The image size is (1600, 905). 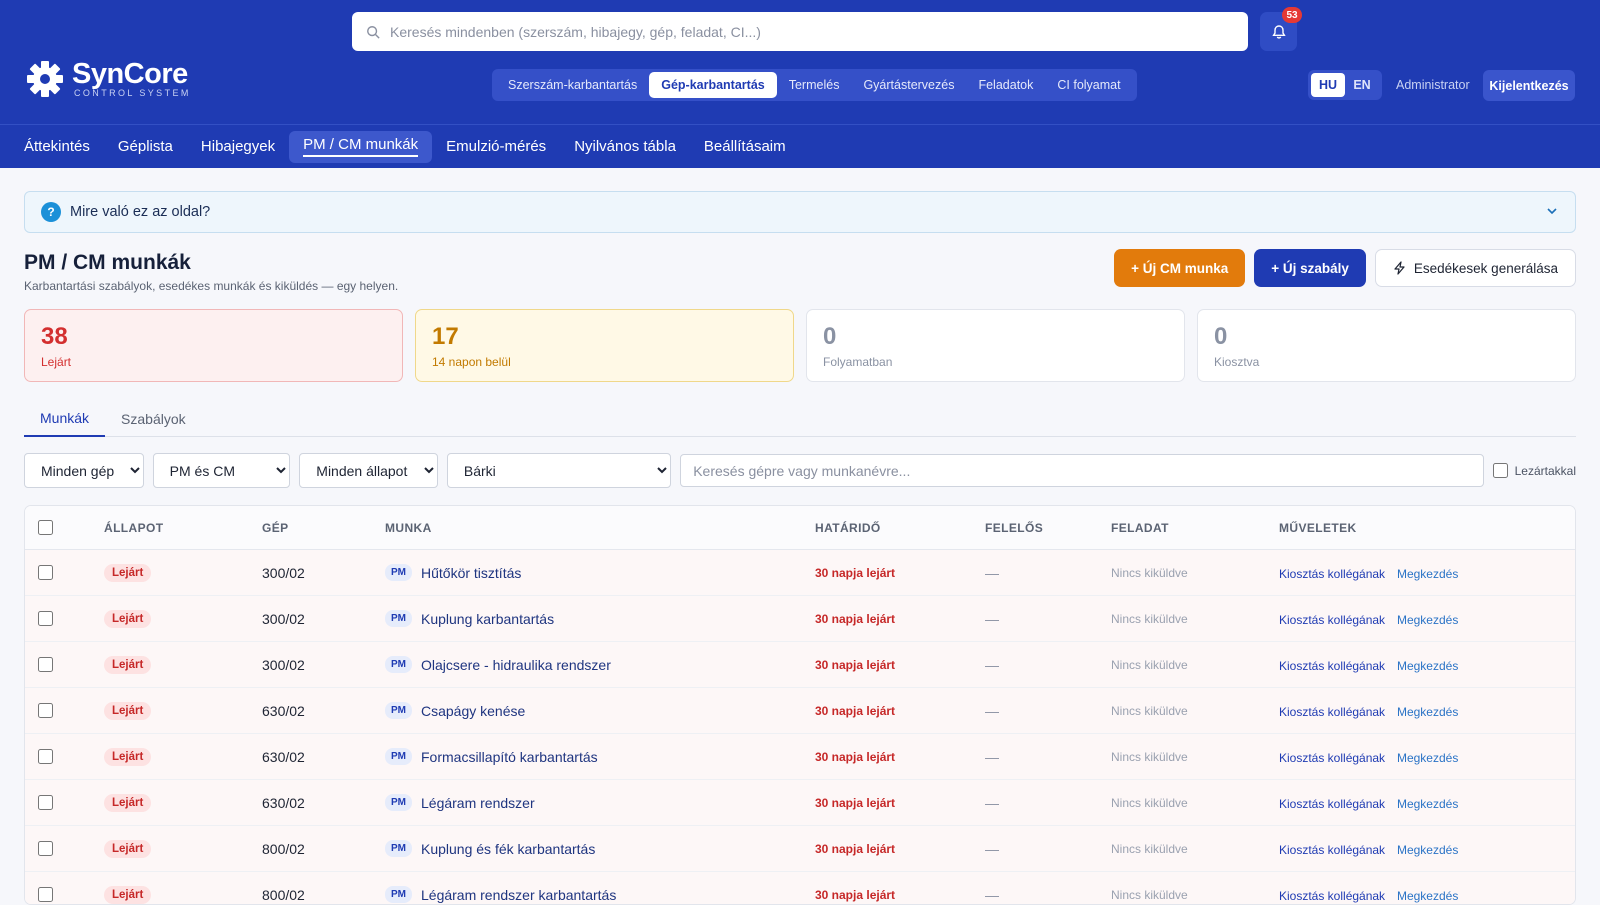 I want to click on col-header-job: MUNKA, so click(x=600, y=528).